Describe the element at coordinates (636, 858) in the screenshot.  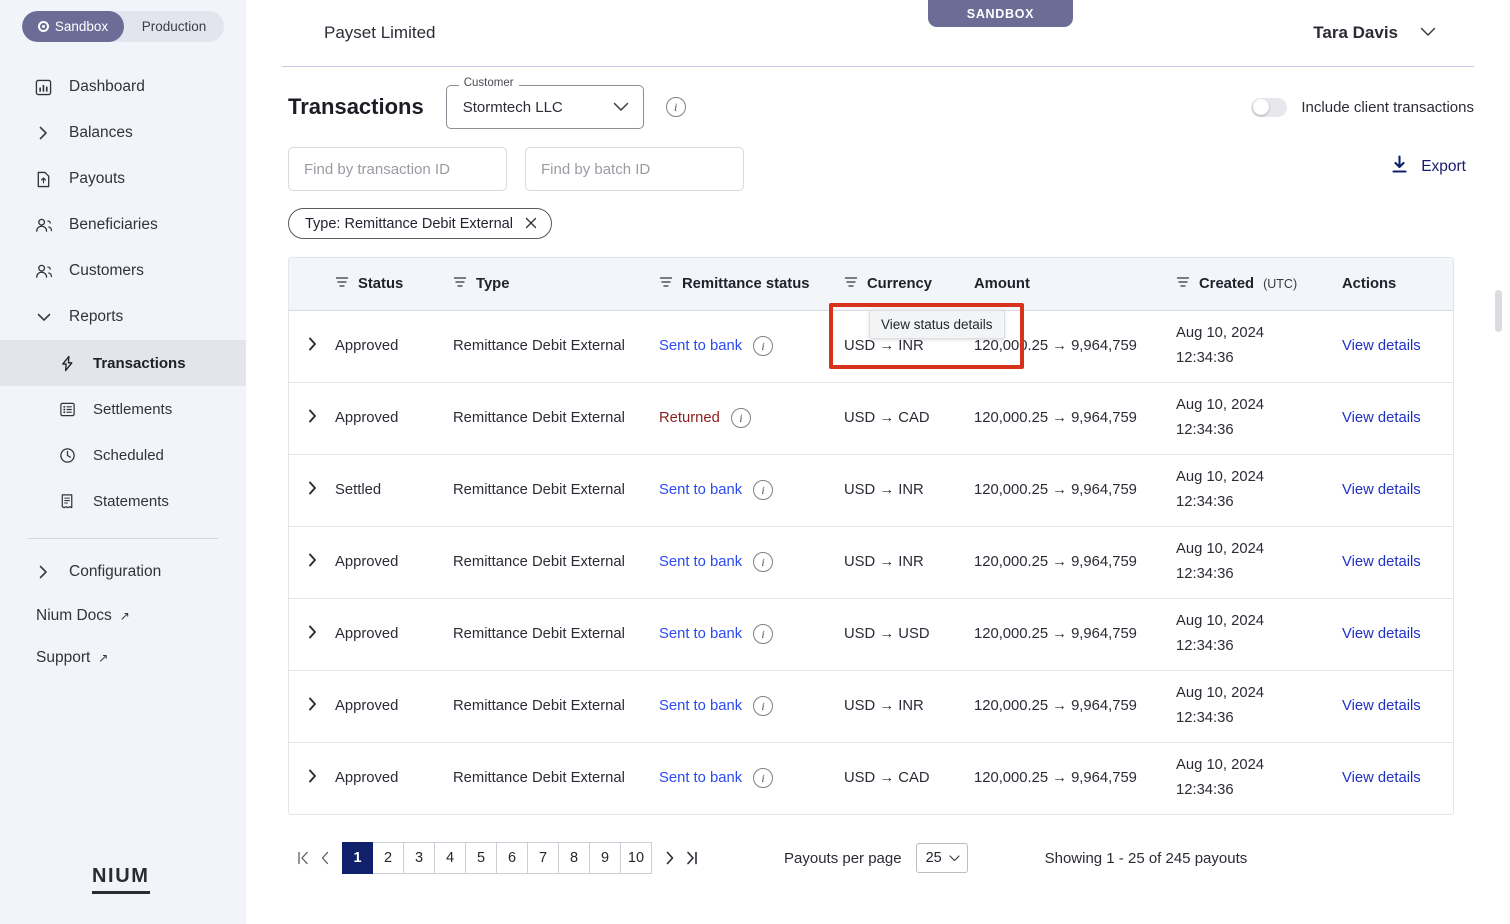
I see `page-number-button: 10` at that location.